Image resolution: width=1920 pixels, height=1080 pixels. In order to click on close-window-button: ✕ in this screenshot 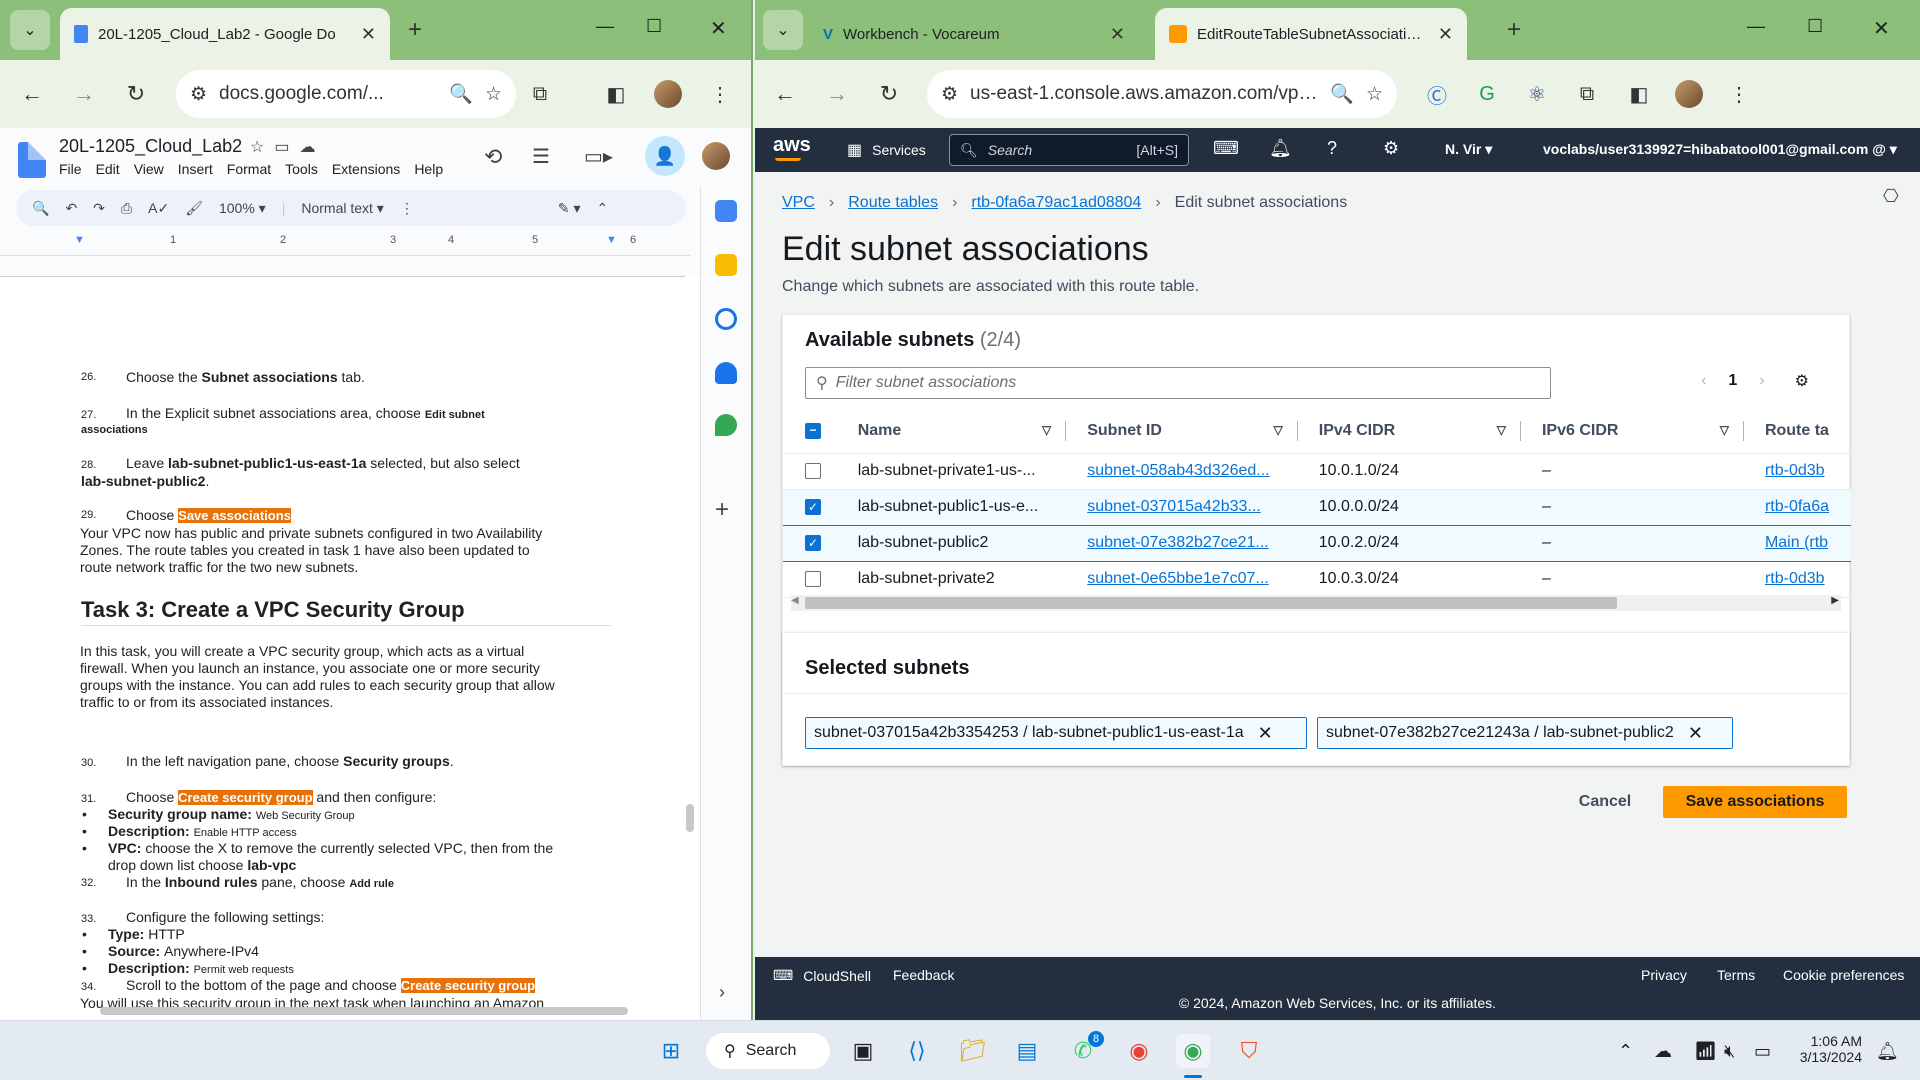, I will do `click(718, 28)`.